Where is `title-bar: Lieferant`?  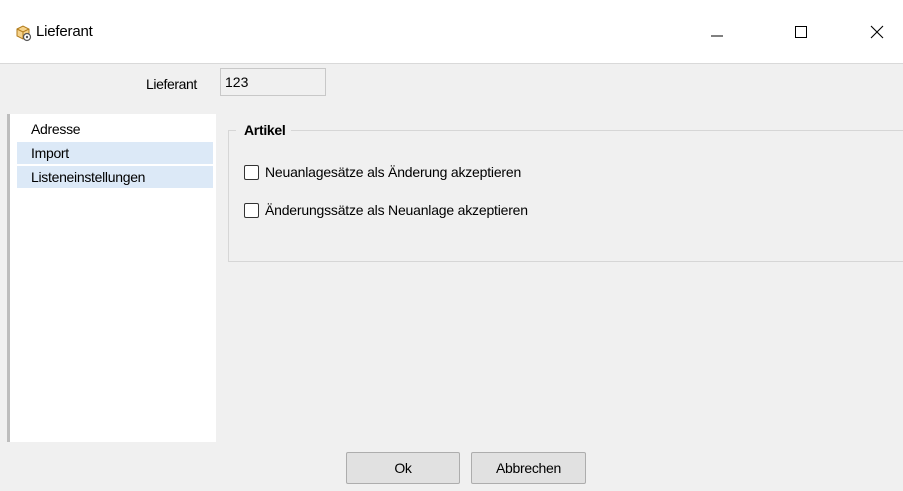
title-bar: Lieferant is located at coordinates (451, 32).